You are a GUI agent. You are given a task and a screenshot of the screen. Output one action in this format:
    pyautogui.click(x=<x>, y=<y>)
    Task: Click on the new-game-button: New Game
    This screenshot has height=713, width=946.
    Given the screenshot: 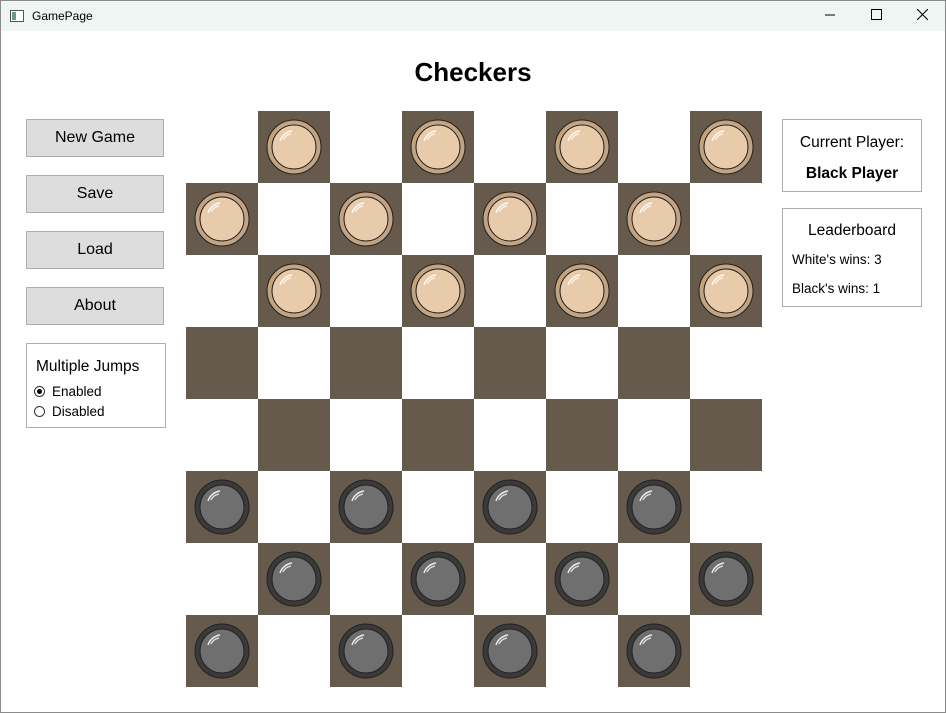 What is the action you would take?
    pyautogui.click(x=95, y=138)
    